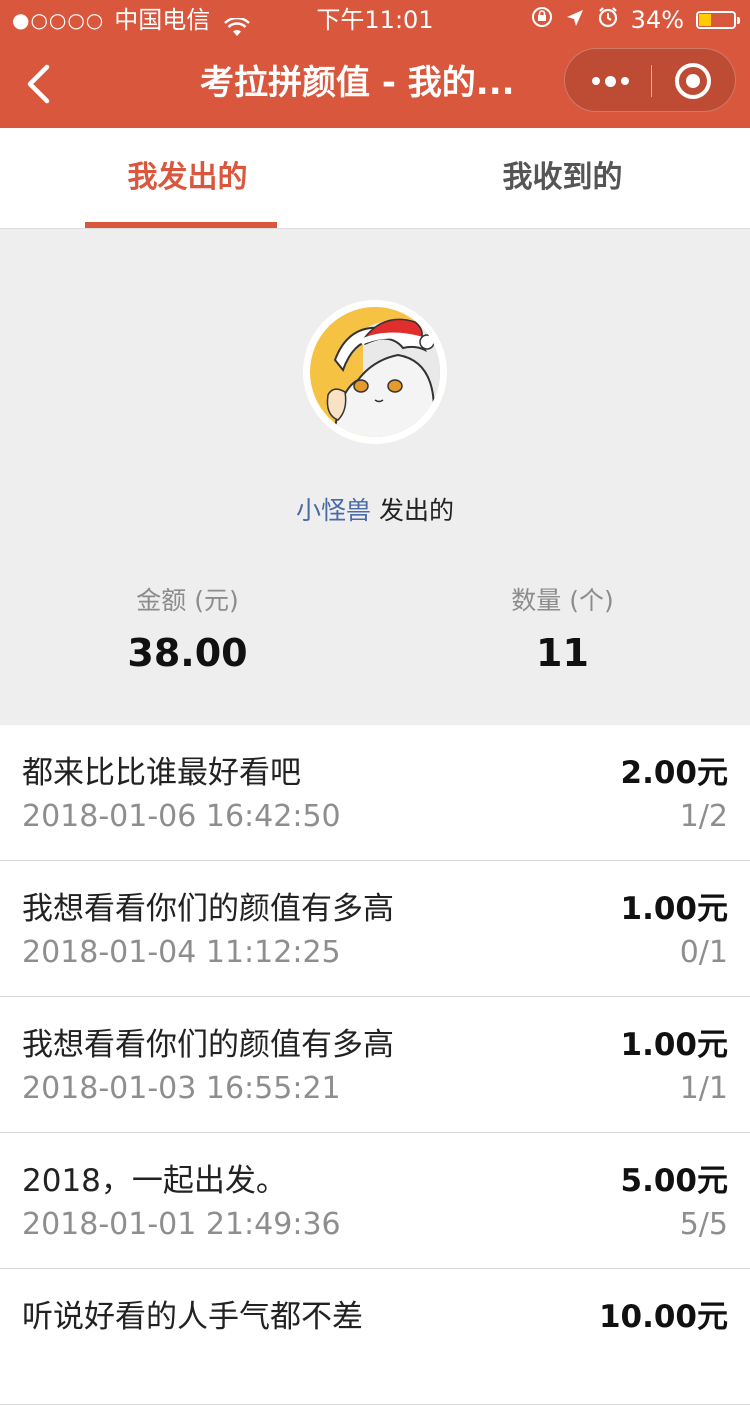 Image resolution: width=750 pixels, height=1405 pixels. I want to click on list-item: 都来比比谁最好看吧 2018-01-06 16:42:50 2.00元 1/2, so click(375, 793).